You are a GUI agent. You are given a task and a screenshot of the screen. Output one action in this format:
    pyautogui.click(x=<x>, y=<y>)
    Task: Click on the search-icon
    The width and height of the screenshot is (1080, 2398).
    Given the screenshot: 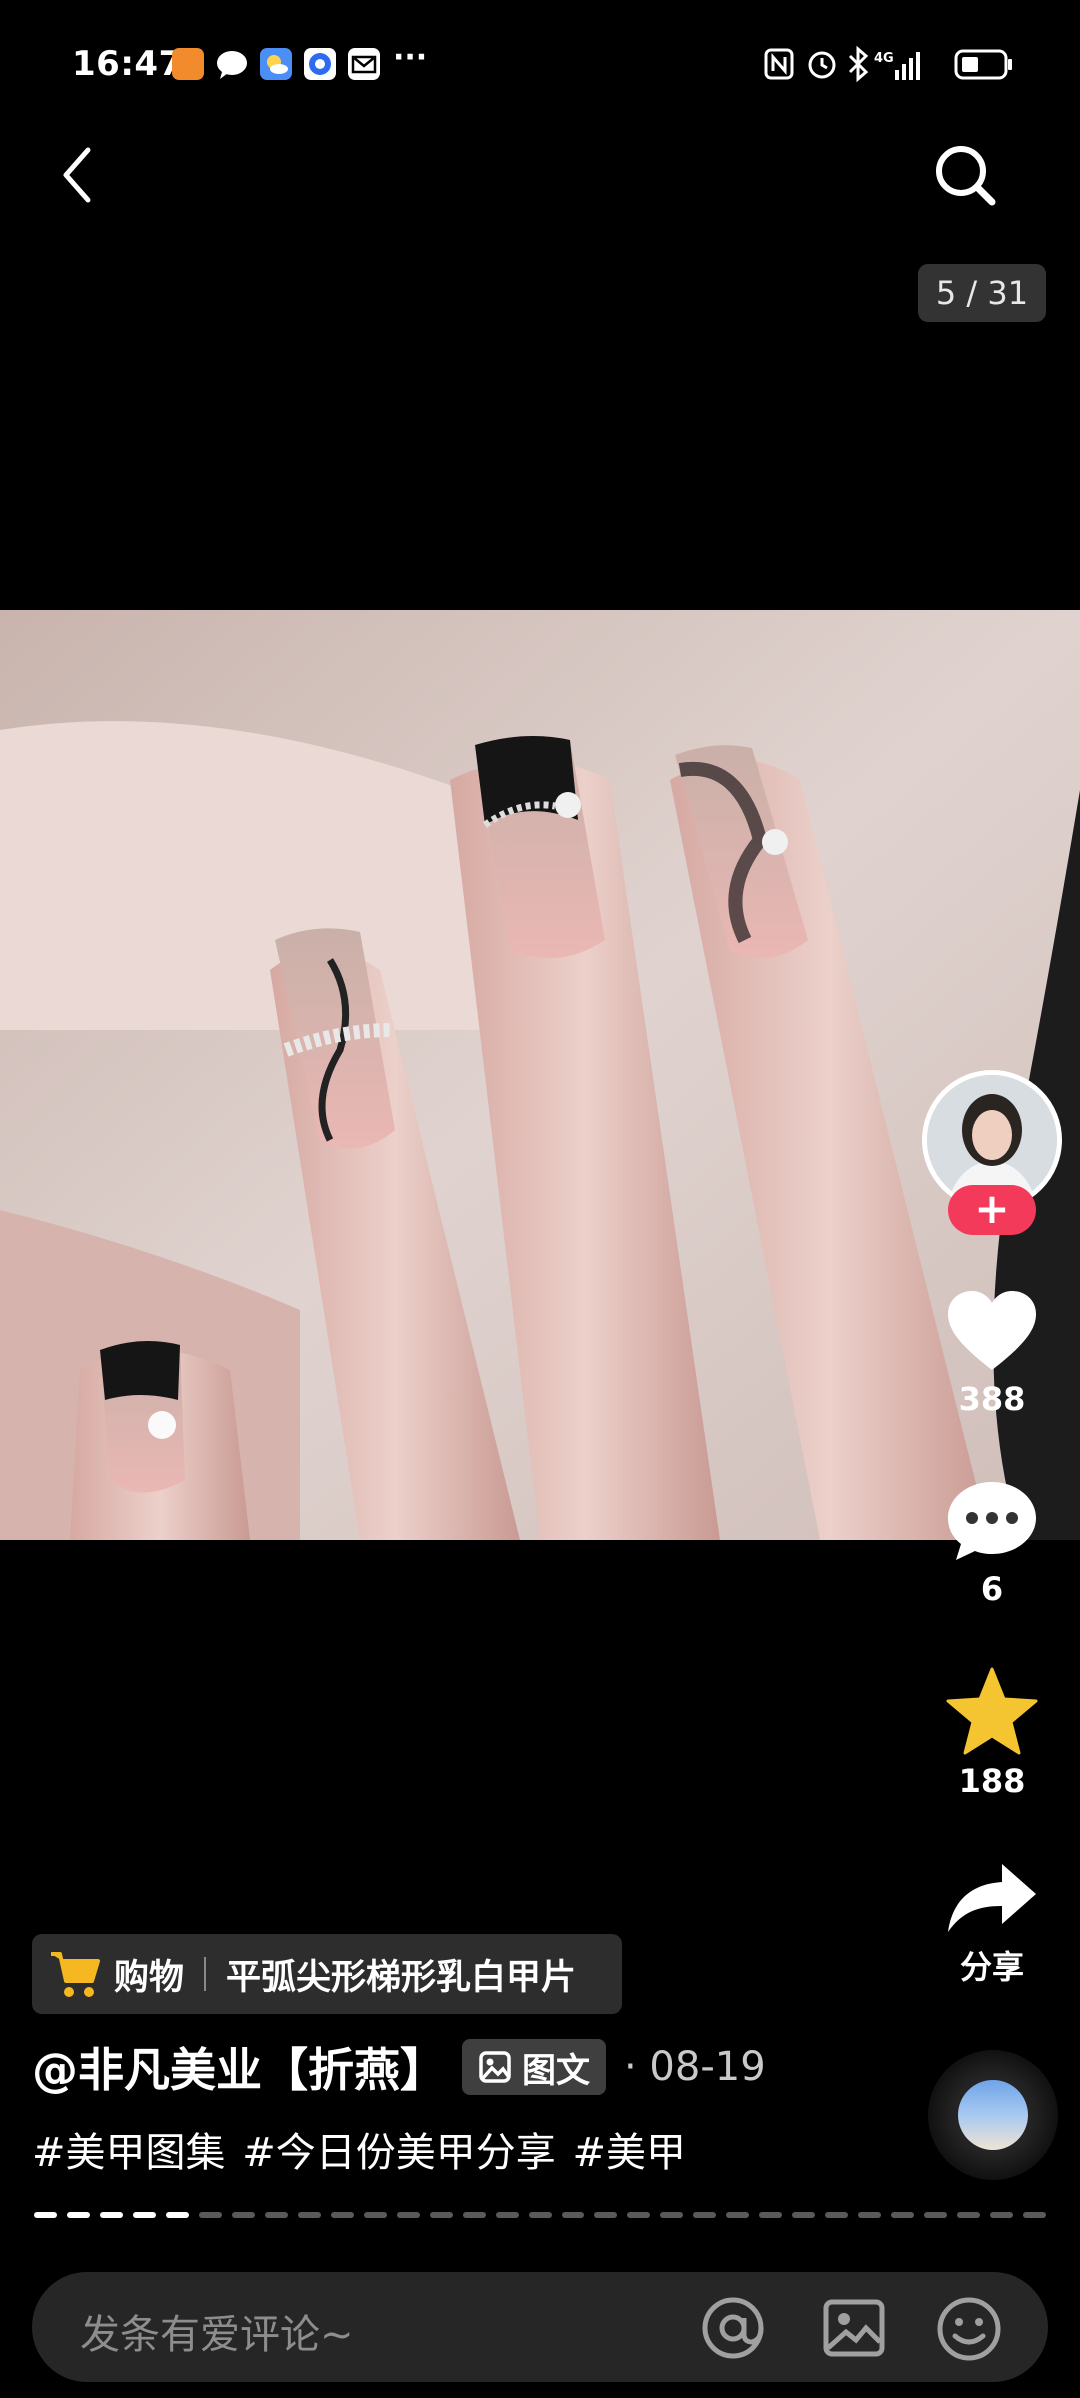 What is the action you would take?
    pyautogui.click(x=966, y=176)
    